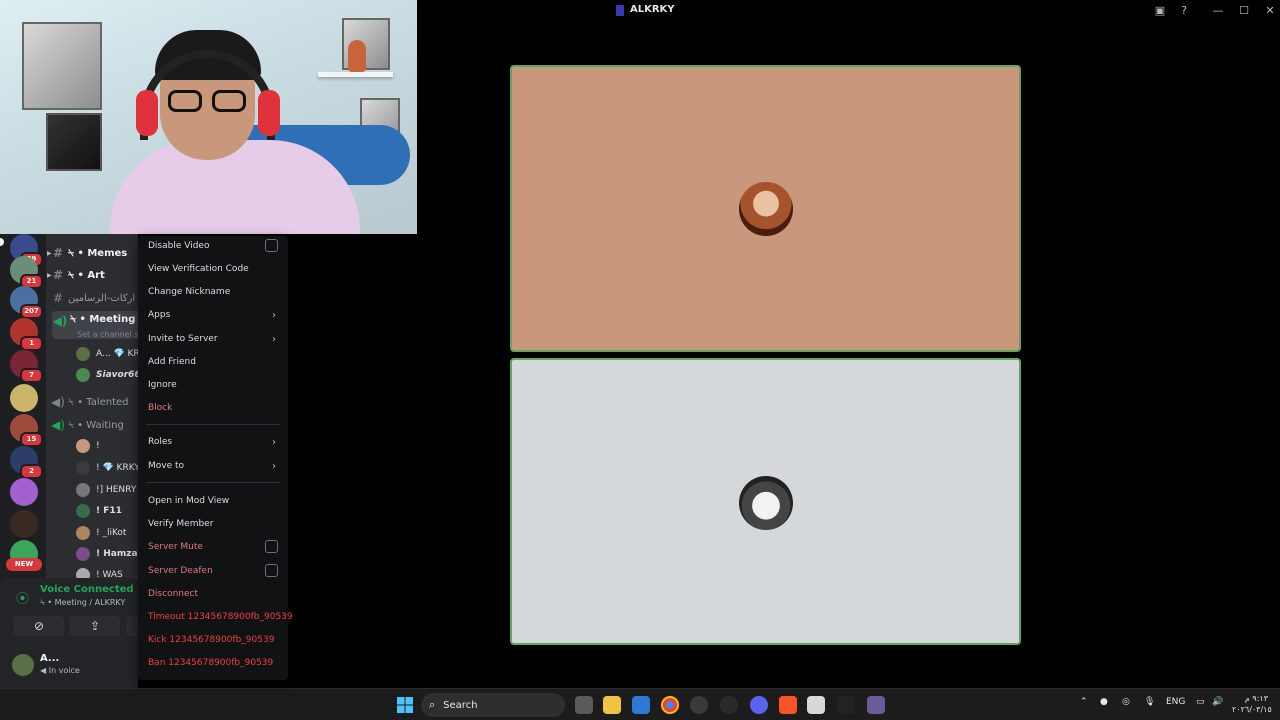 This screenshot has height=720, width=1280. I want to click on screen-share-button: ⇪, so click(95, 626).